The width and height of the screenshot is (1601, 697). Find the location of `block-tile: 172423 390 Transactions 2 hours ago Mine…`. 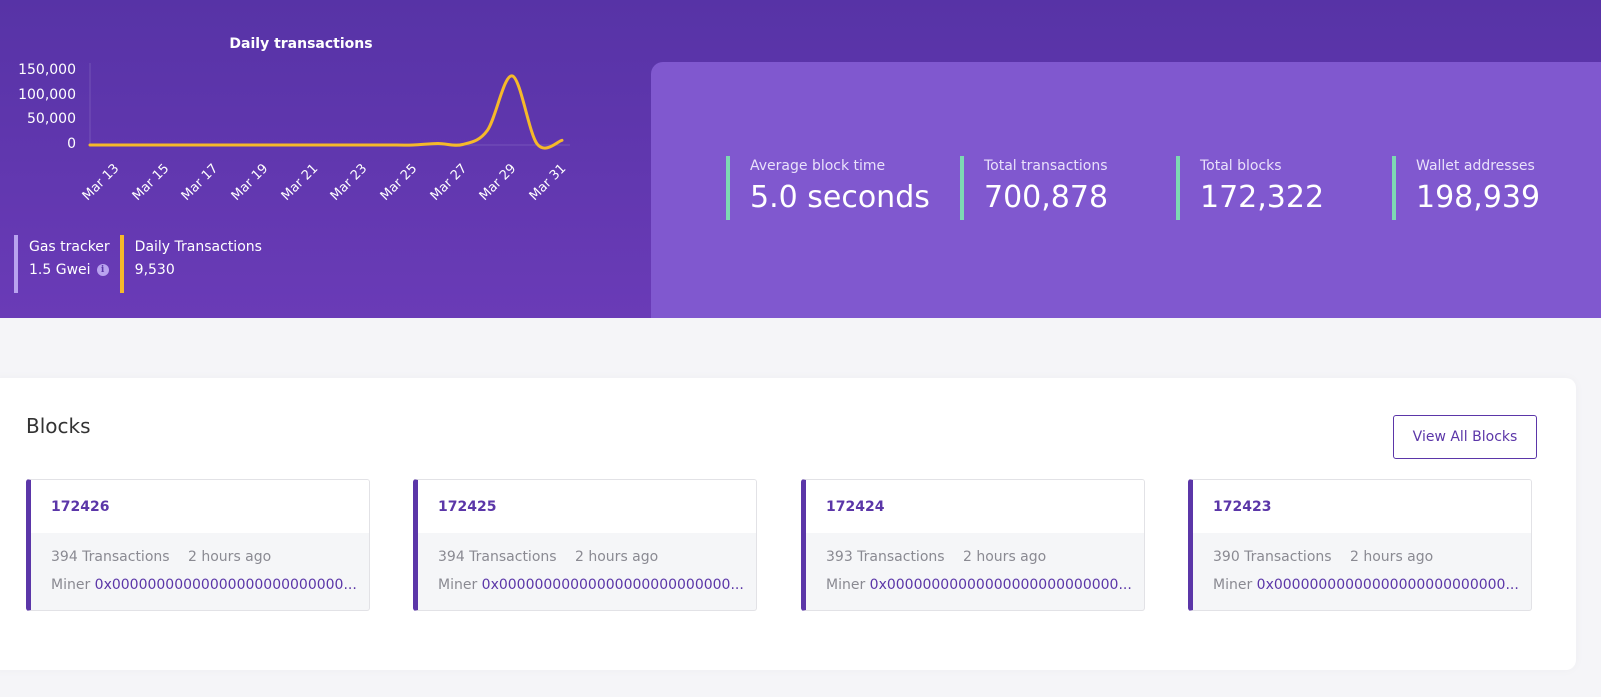

block-tile: 172423 390 Transactions 2 hours ago Mine… is located at coordinates (1360, 545).